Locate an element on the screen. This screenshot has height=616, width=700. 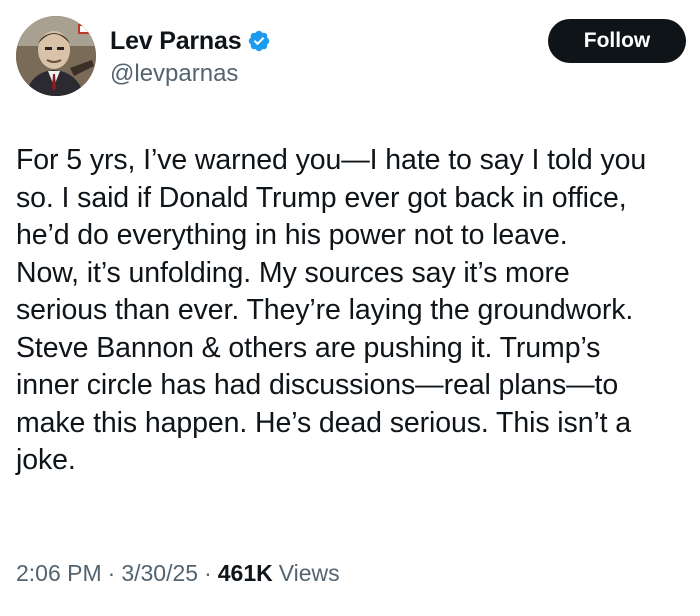
avatar-image-icon is located at coordinates (56, 56).